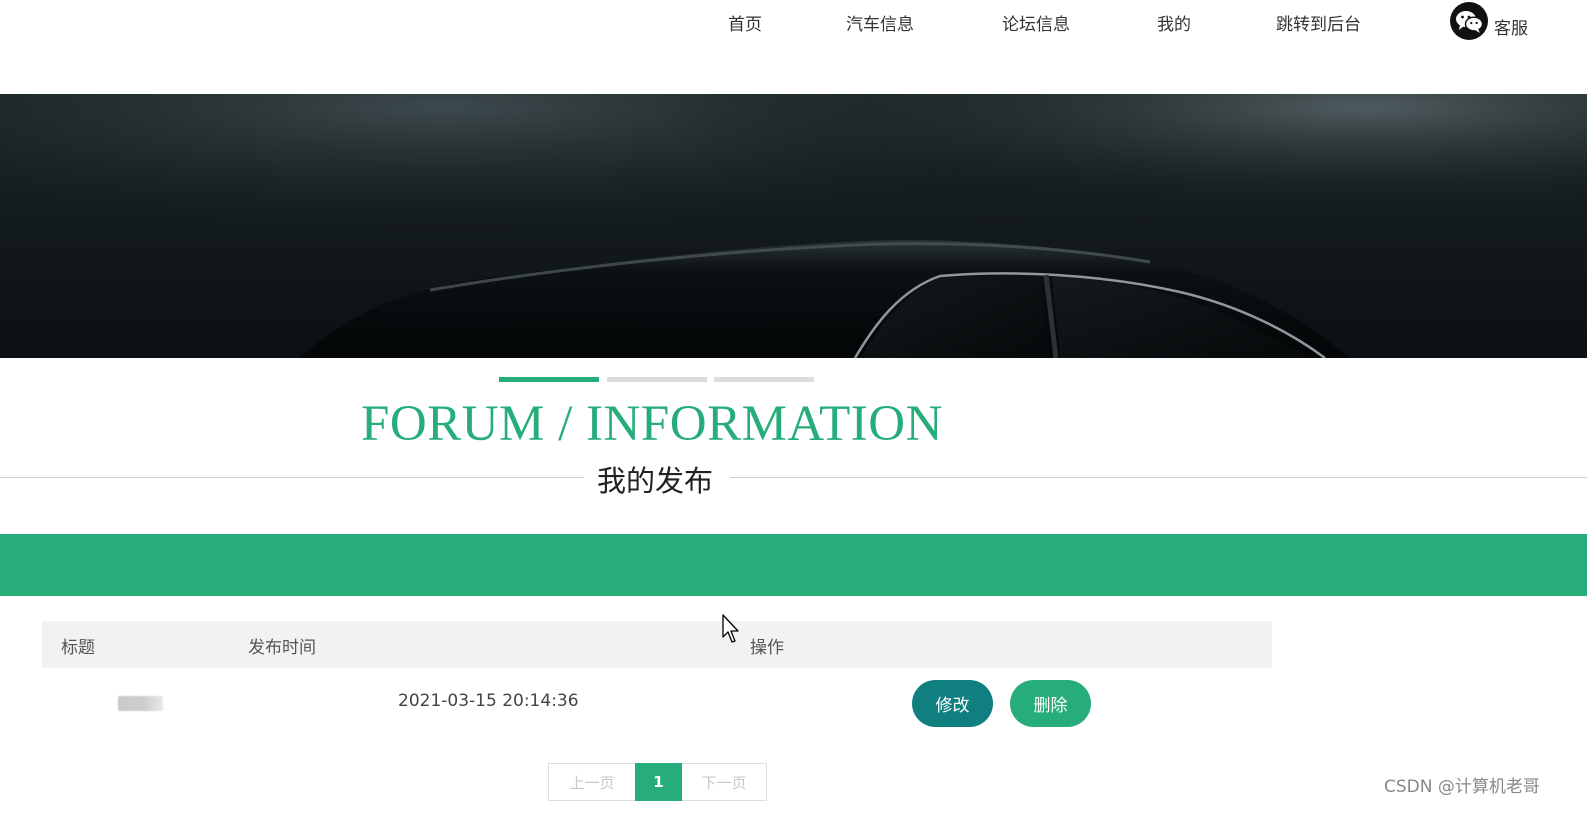 The image size is (1587, 813). I want to click on next-page-button: 下一页, so click(724, 782).